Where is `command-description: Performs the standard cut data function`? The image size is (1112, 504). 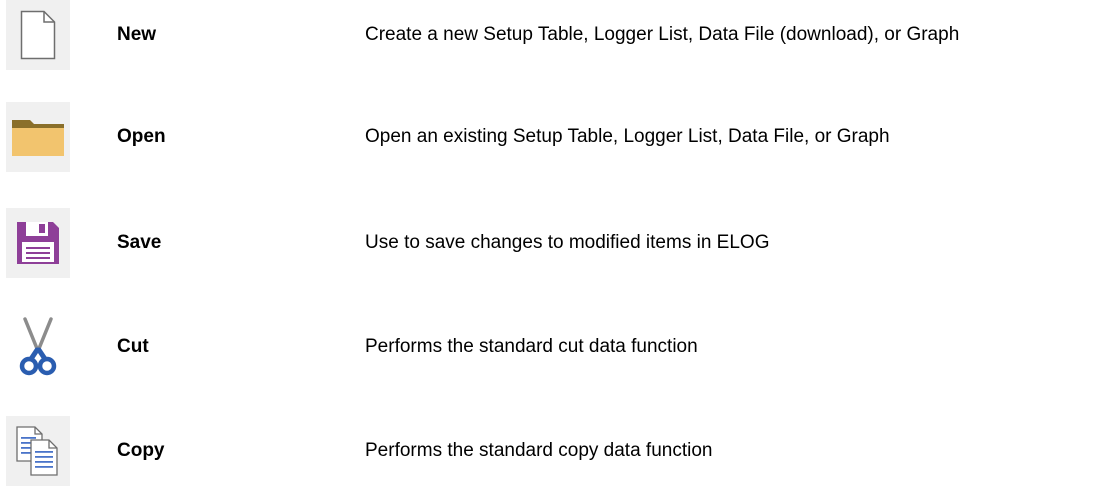
command-description: Performs the standard cut data function is located at coordinates (531, 346).